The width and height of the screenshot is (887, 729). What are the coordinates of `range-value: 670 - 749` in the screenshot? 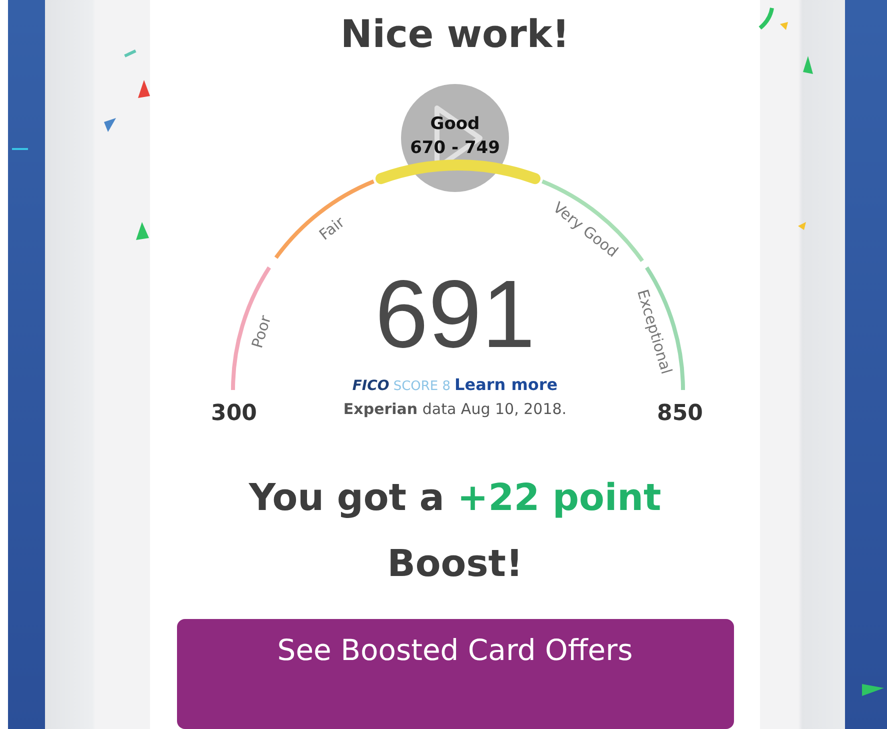 It's located at (455, 148).